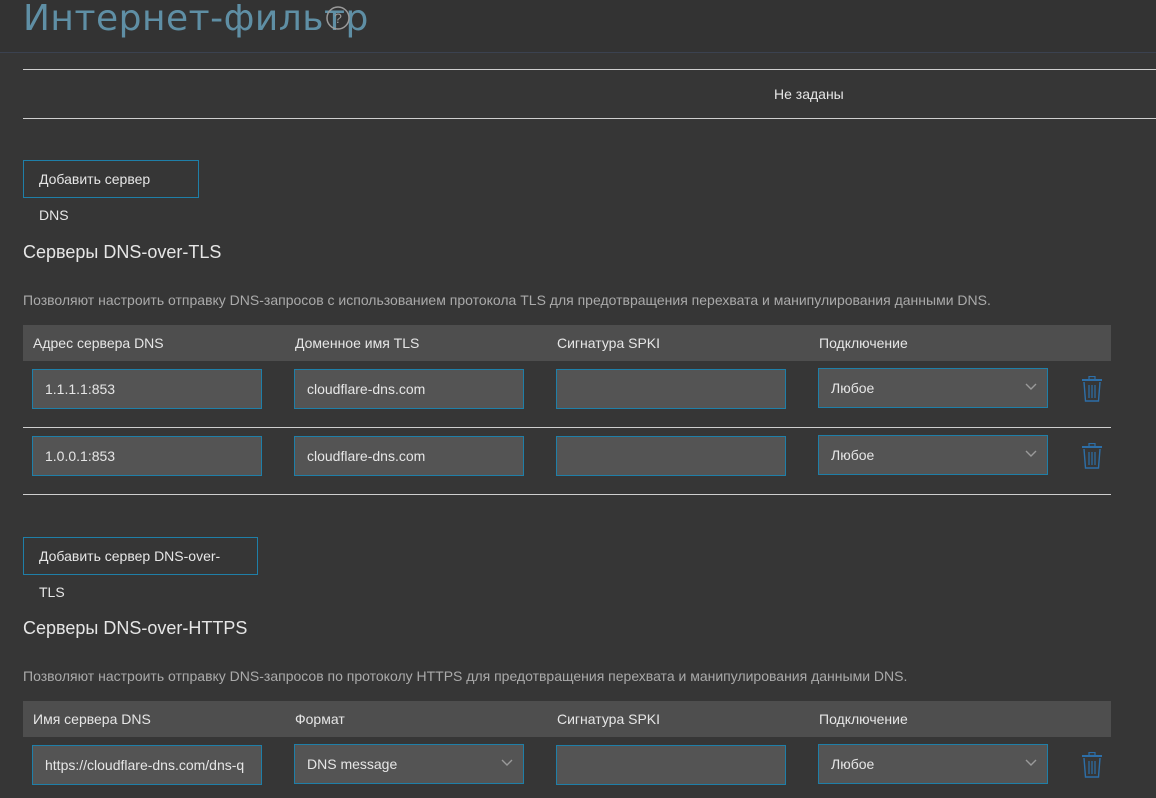 This screenshot has height=798, width=1156. What do you see at coordinates (609, 343) in the screenshot?
I see `dot-col-spki: Сигнатура SPKI` at bounding box center [609, 343].